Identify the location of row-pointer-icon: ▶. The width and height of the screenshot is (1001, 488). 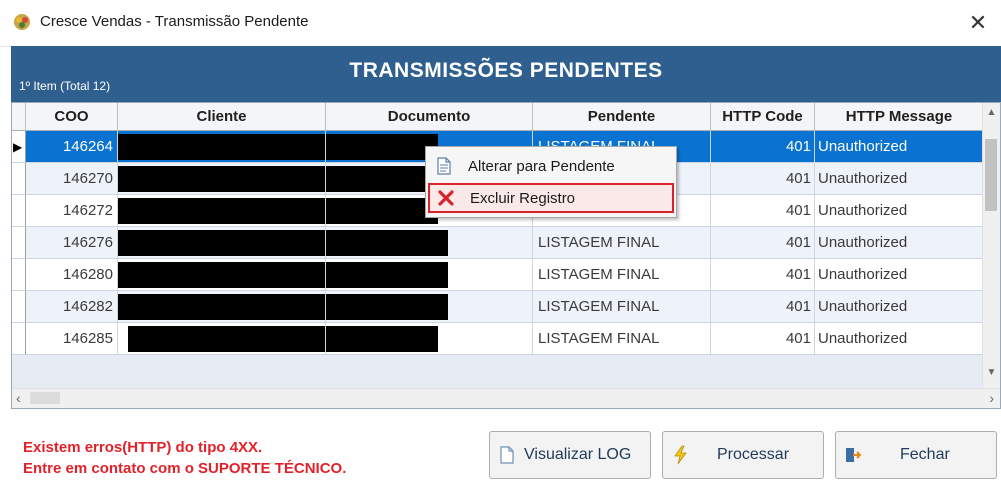
(18, 146).